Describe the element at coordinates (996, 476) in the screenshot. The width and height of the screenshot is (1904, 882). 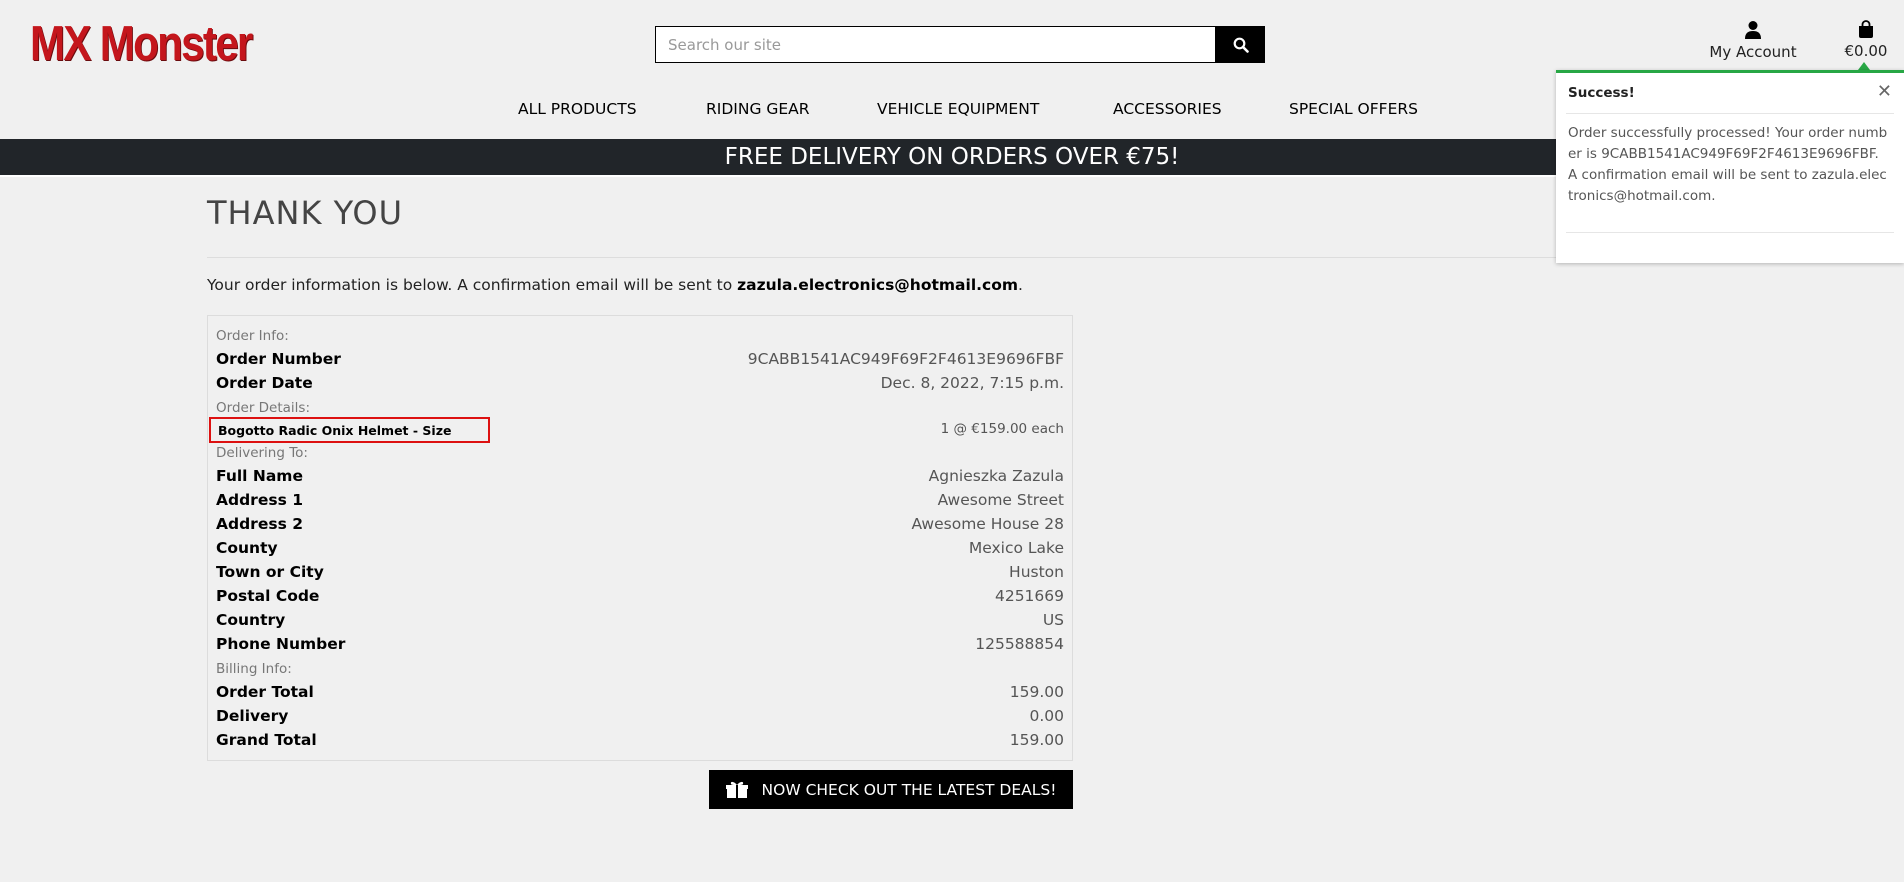
I see `delivery-value: Agnieszka Zazula` at that location.